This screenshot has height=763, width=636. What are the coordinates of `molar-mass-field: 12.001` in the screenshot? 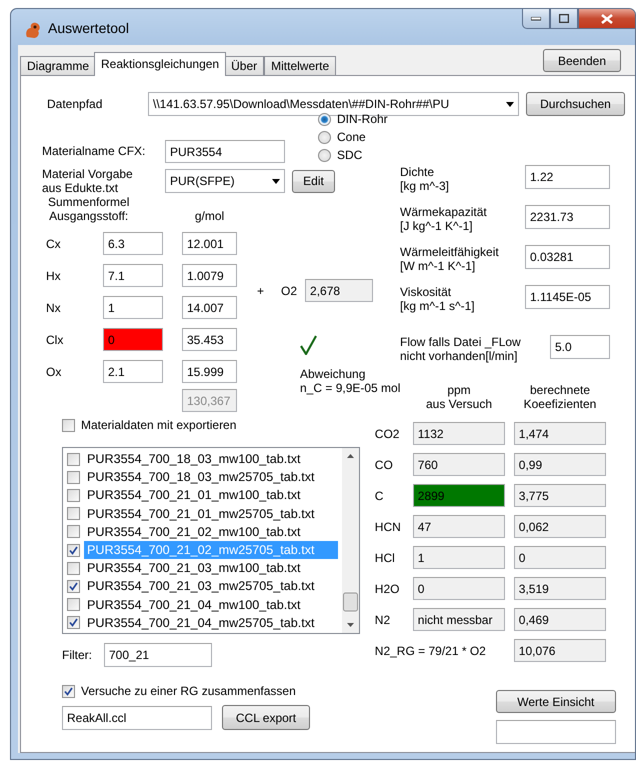 It's located at (209, 243).